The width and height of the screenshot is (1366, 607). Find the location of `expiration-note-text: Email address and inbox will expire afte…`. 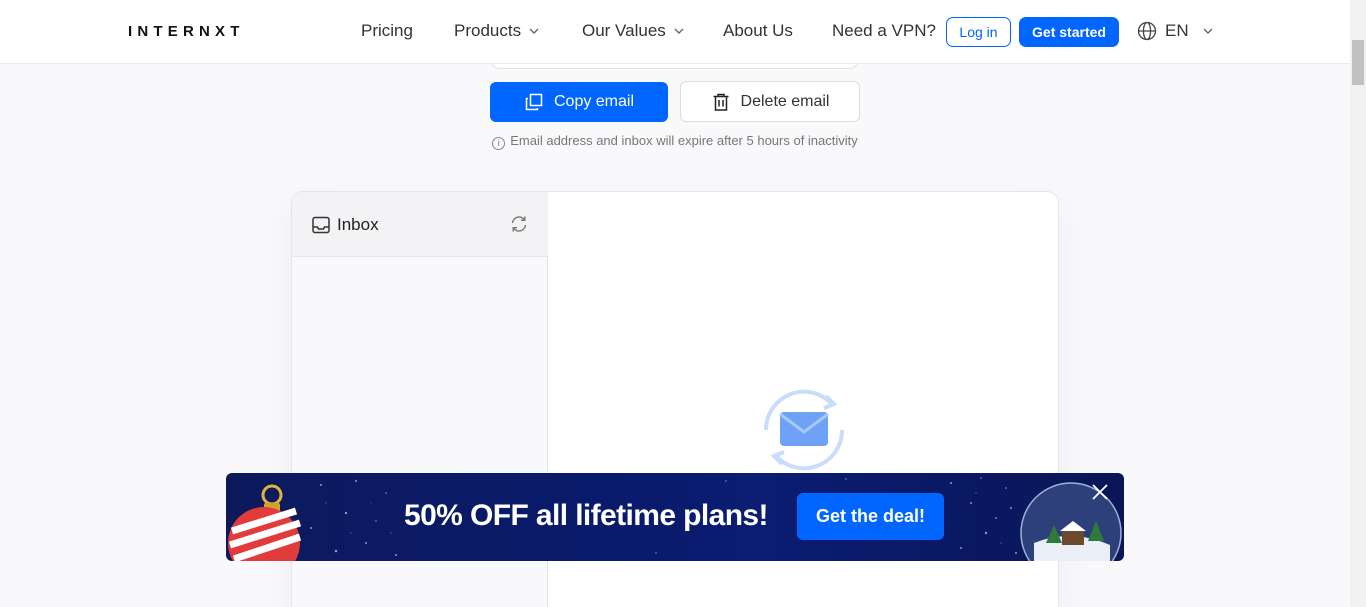

expiration-note-text: Email address and inbox will expire afte… is located at coordinates (684, 140).